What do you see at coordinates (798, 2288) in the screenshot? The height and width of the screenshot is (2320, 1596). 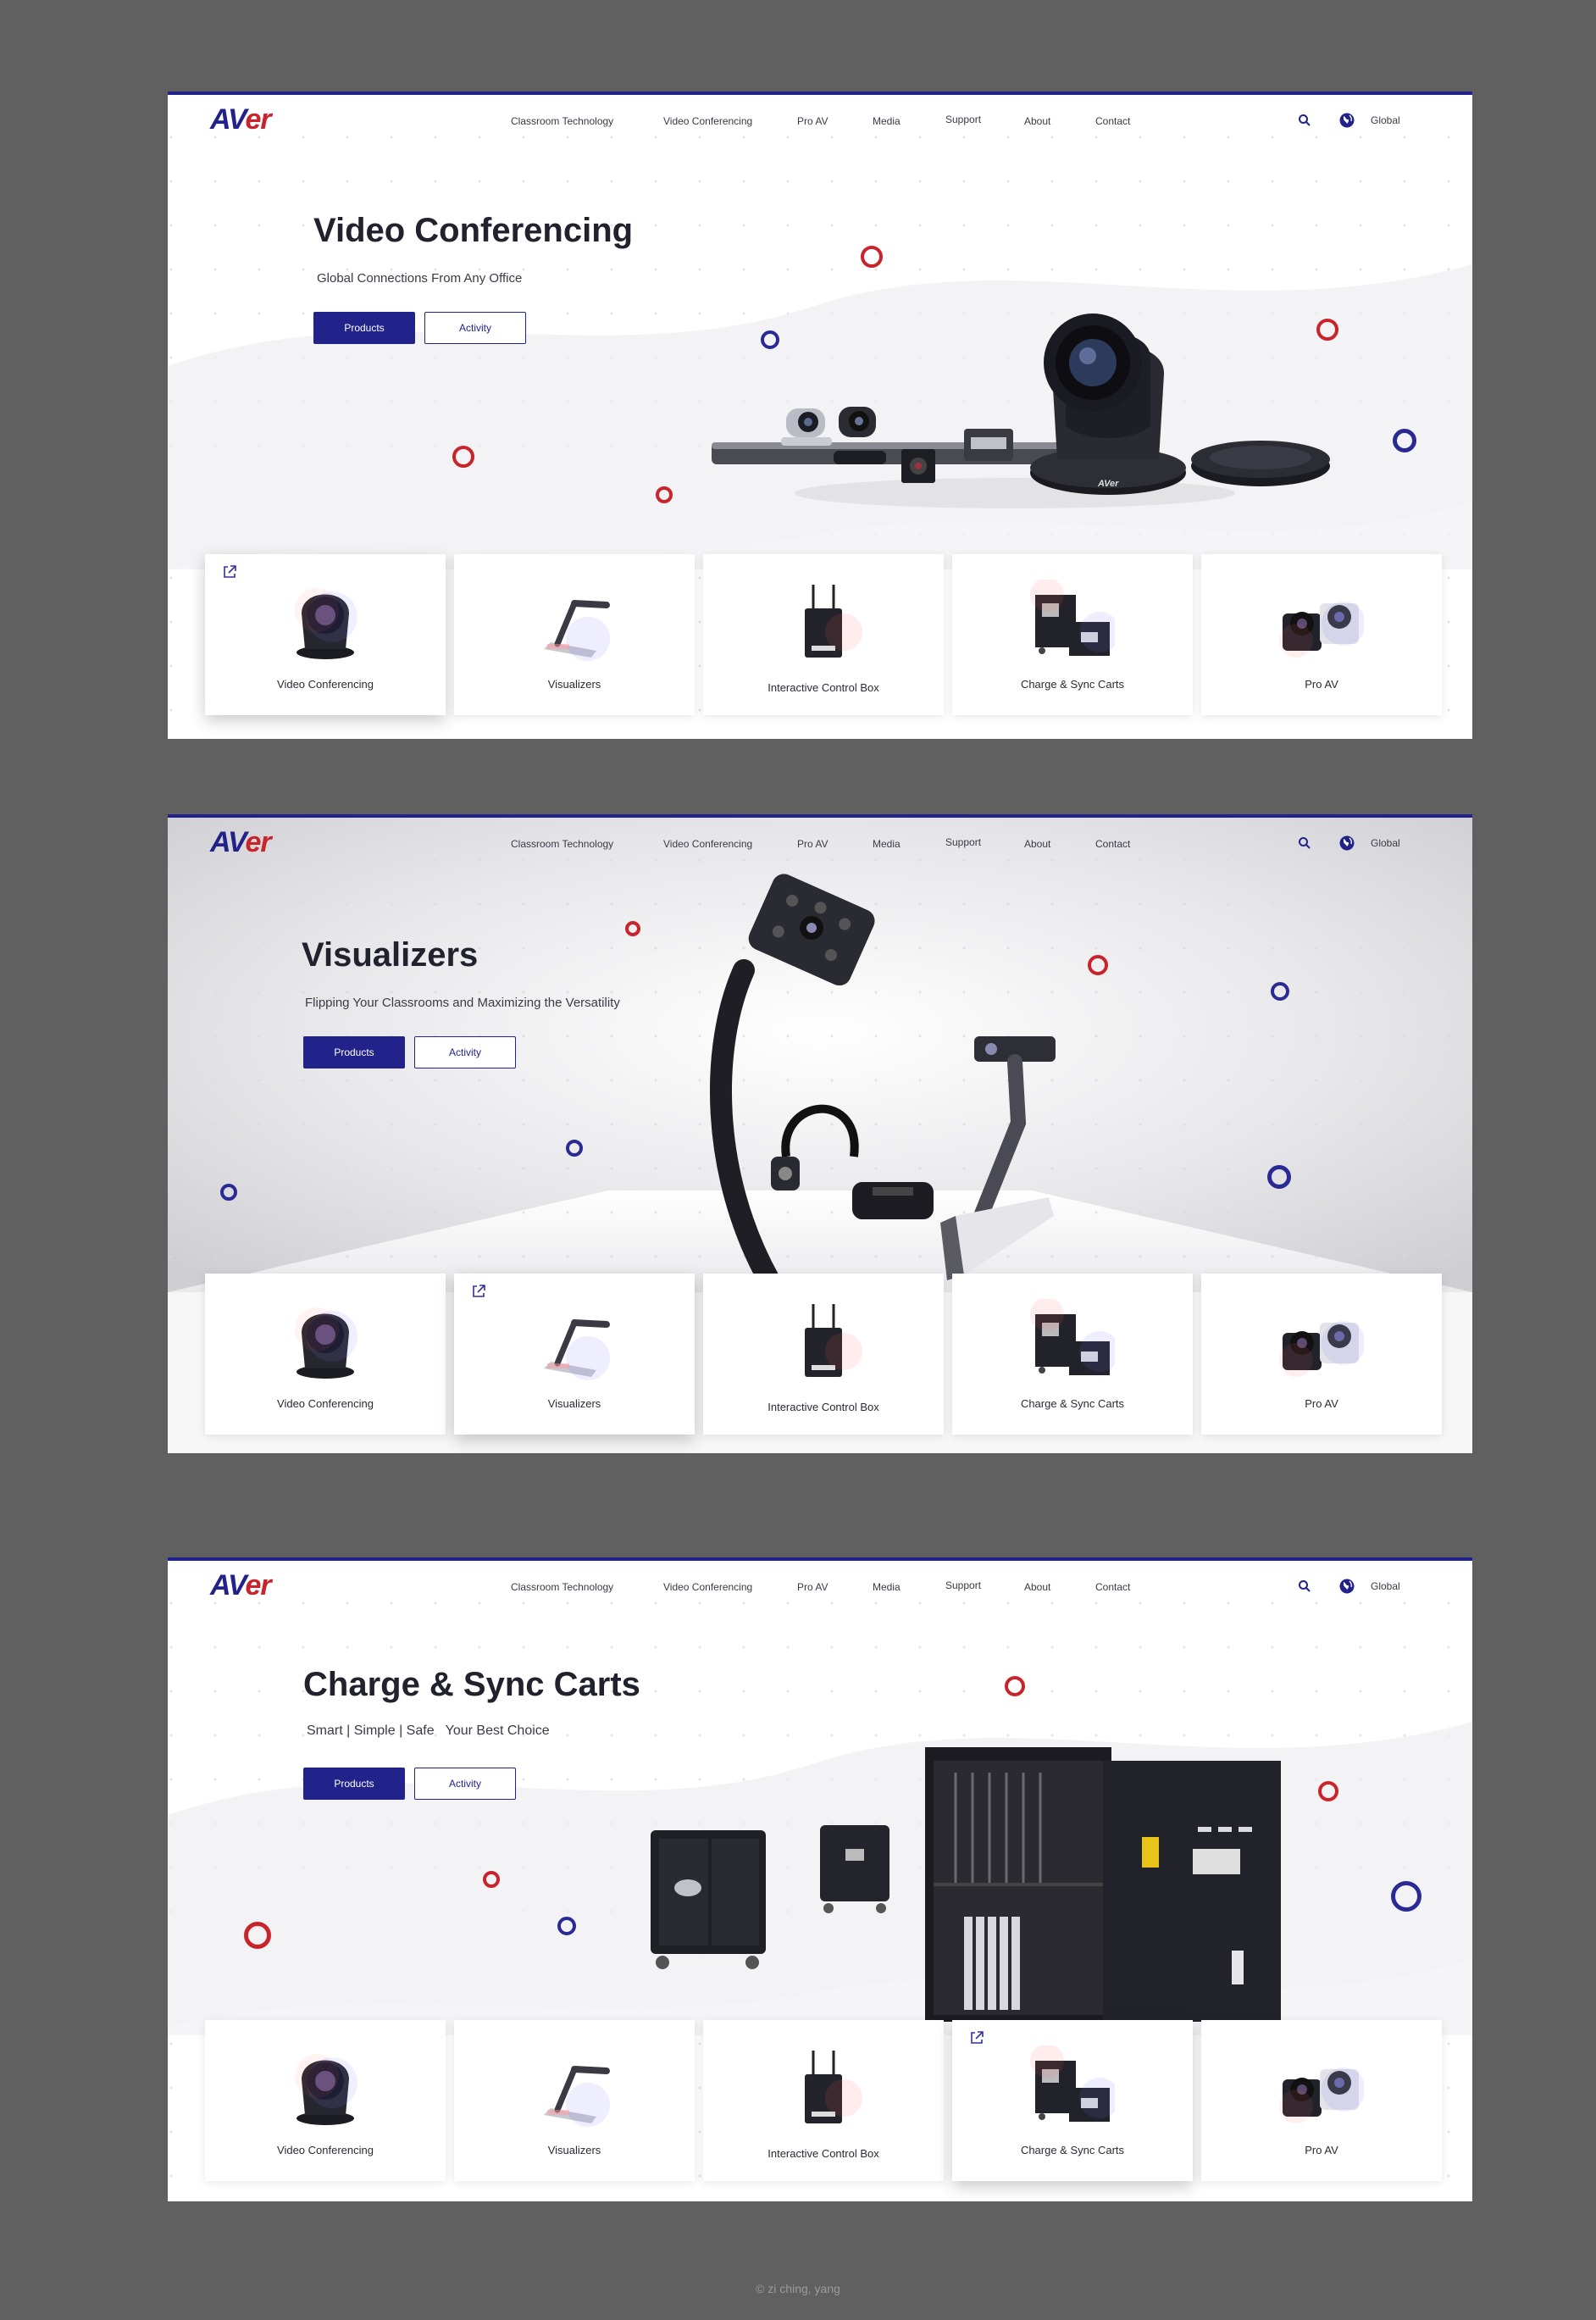 I see `author-credit: © zi ching, yang` at bounding box center [798, 2288].